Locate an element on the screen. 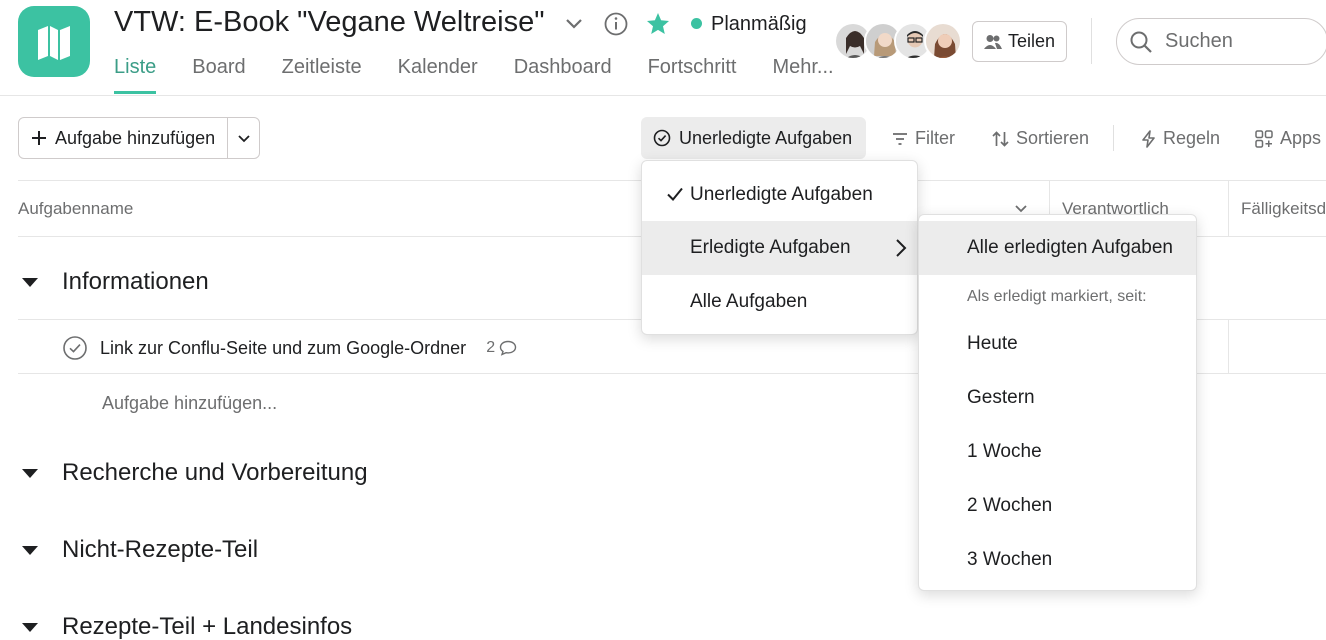  add-task-dropdown-button is located at coordinates (243, 138).